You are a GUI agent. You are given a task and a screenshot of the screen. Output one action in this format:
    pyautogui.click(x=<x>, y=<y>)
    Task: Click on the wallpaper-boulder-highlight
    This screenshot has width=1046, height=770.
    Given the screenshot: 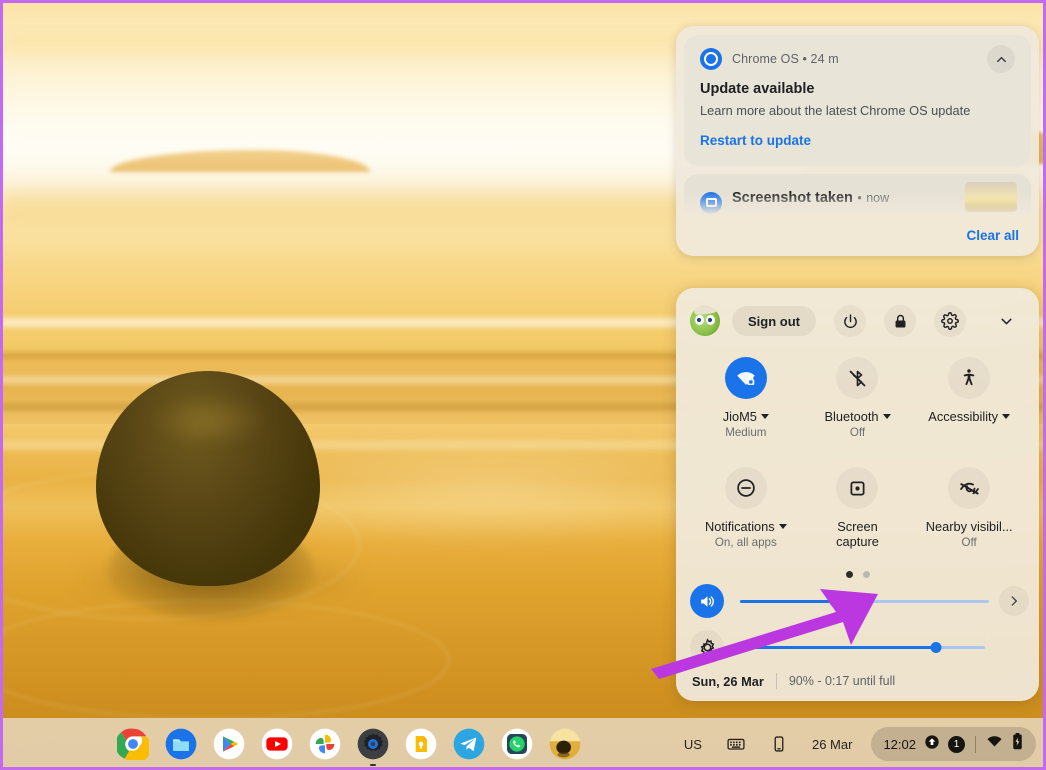 What is the action you would take?
    pyautogui.click(x=210, y=420)
    